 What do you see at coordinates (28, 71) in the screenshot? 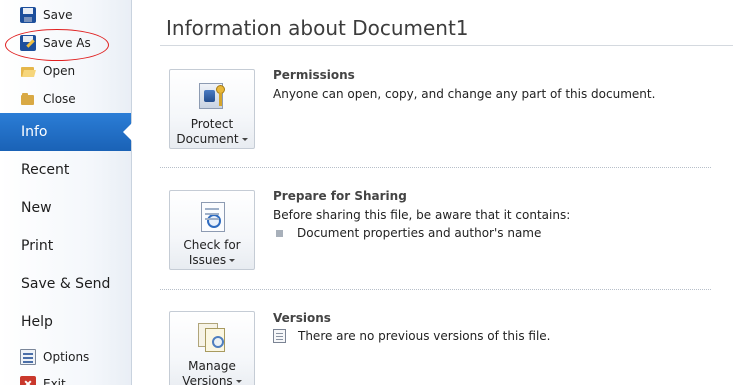
I see `open-folder-icon` at bounding box center [28, 71].